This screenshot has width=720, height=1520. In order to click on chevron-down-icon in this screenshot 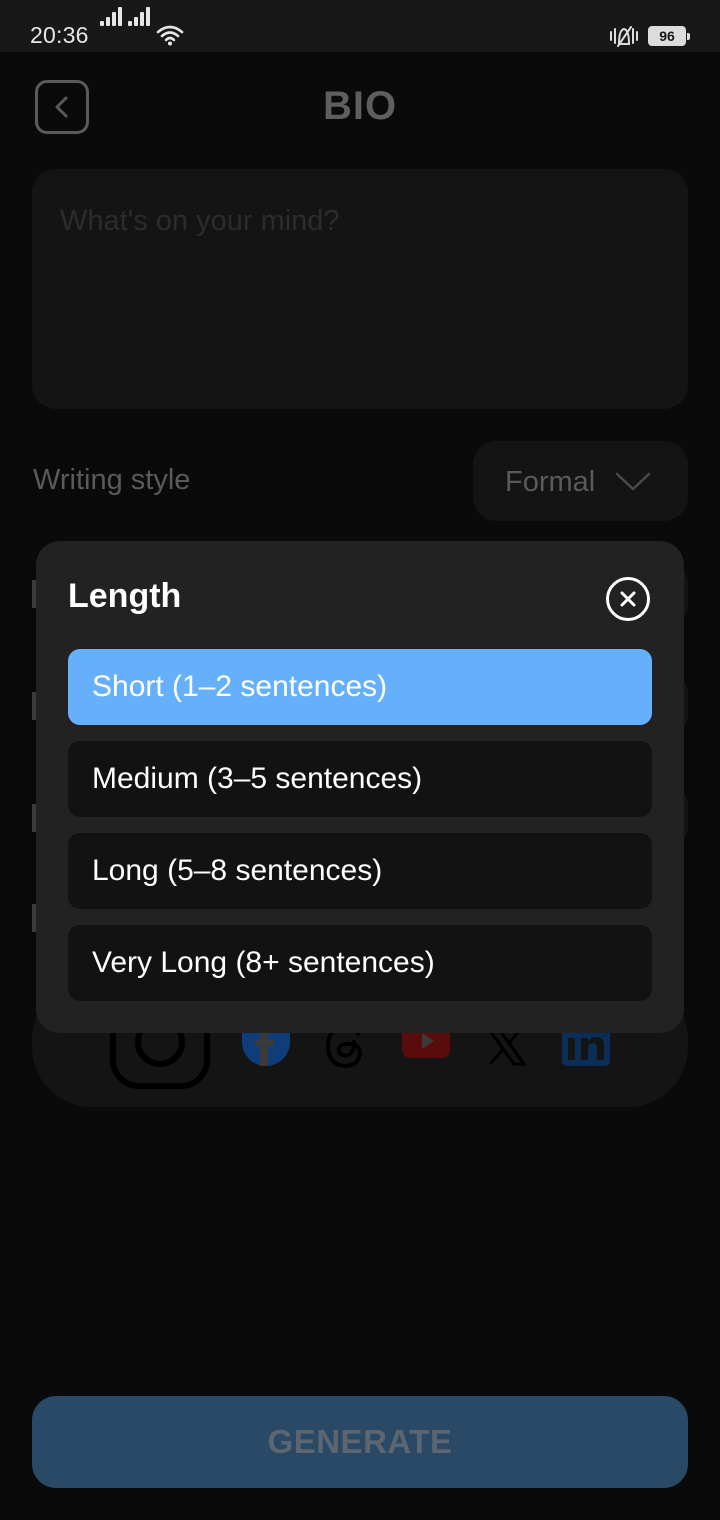, I will do `click(633, 481)`.